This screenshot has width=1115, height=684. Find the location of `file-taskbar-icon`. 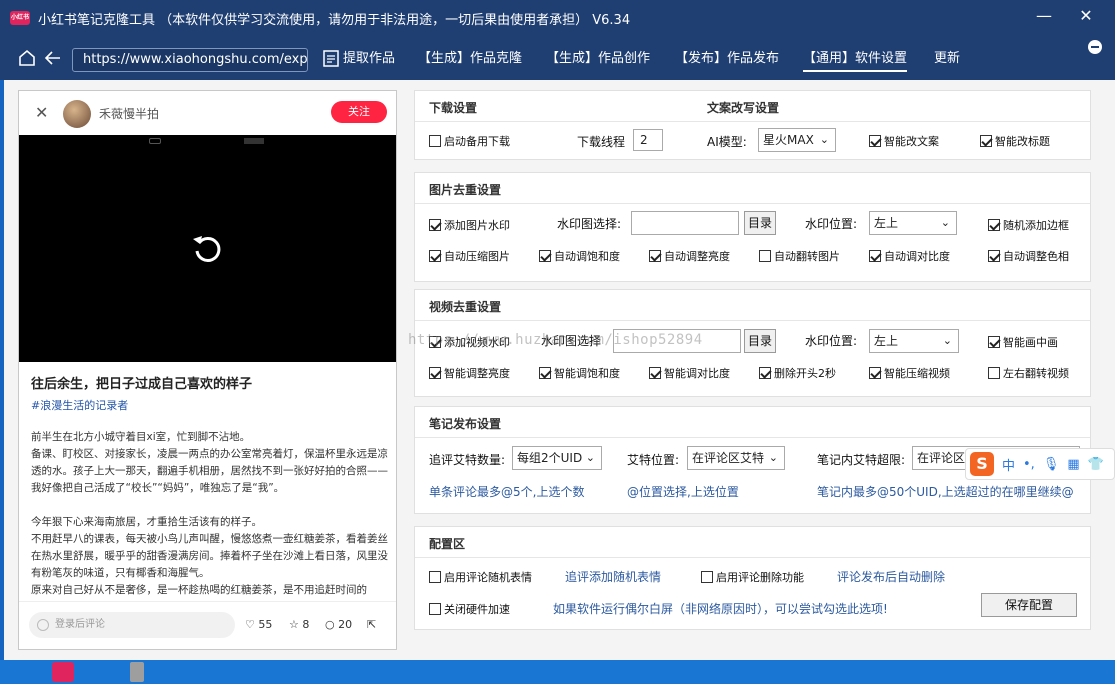

file-taskbar-icon is located at coordinates (137, 672).